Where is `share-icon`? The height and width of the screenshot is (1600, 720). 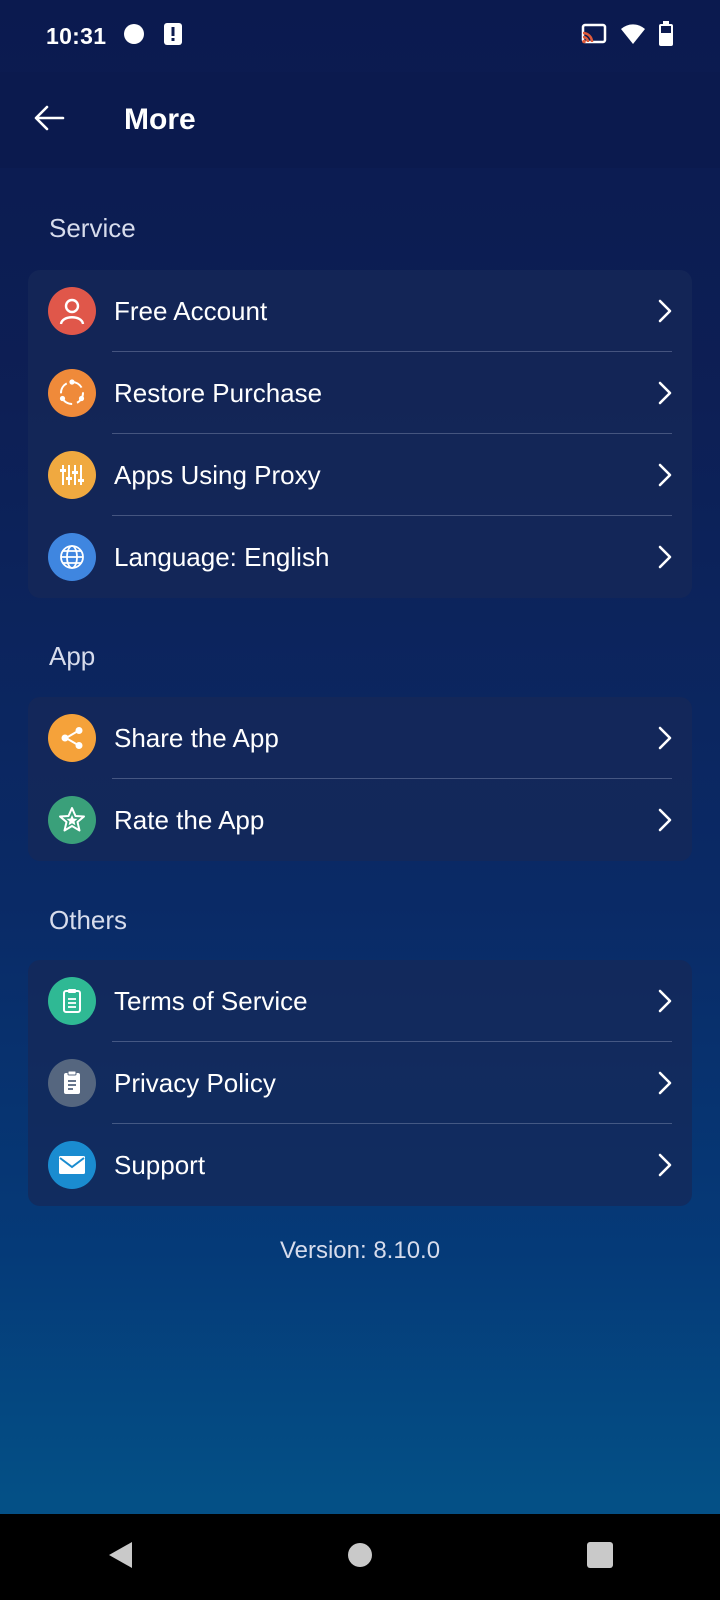
share-icon is located at coordinates (72, 738).